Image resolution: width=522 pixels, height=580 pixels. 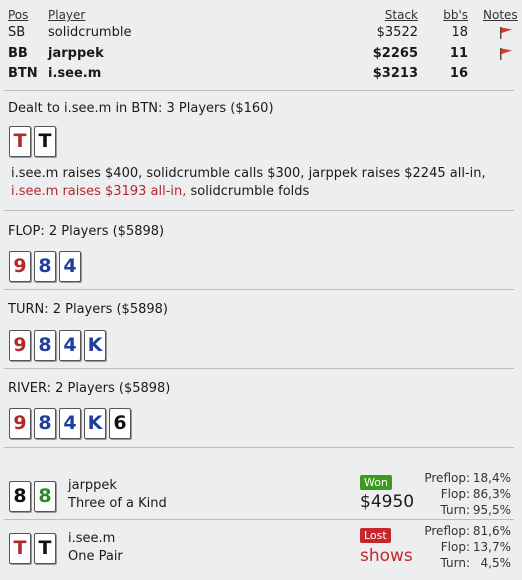 I want to click on showdown-hand-rank: One Pair, so click(x=95, y=556).